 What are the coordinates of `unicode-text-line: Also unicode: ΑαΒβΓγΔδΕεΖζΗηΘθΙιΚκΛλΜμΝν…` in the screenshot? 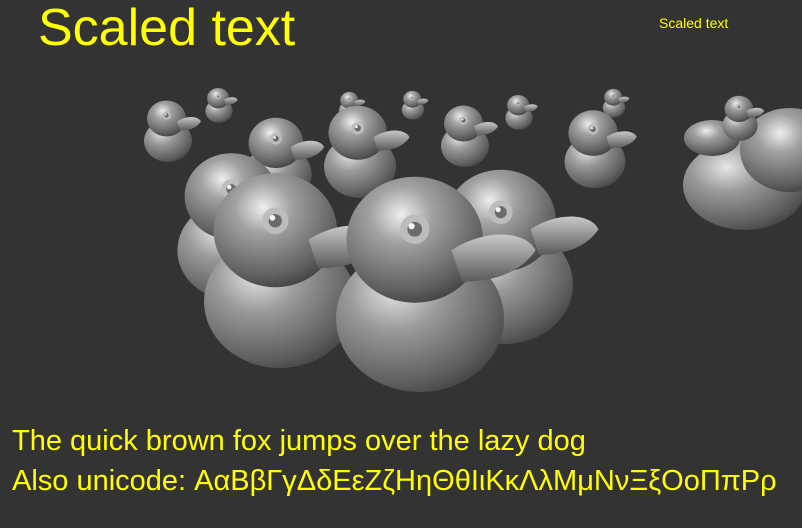 It's located at (394, 481).